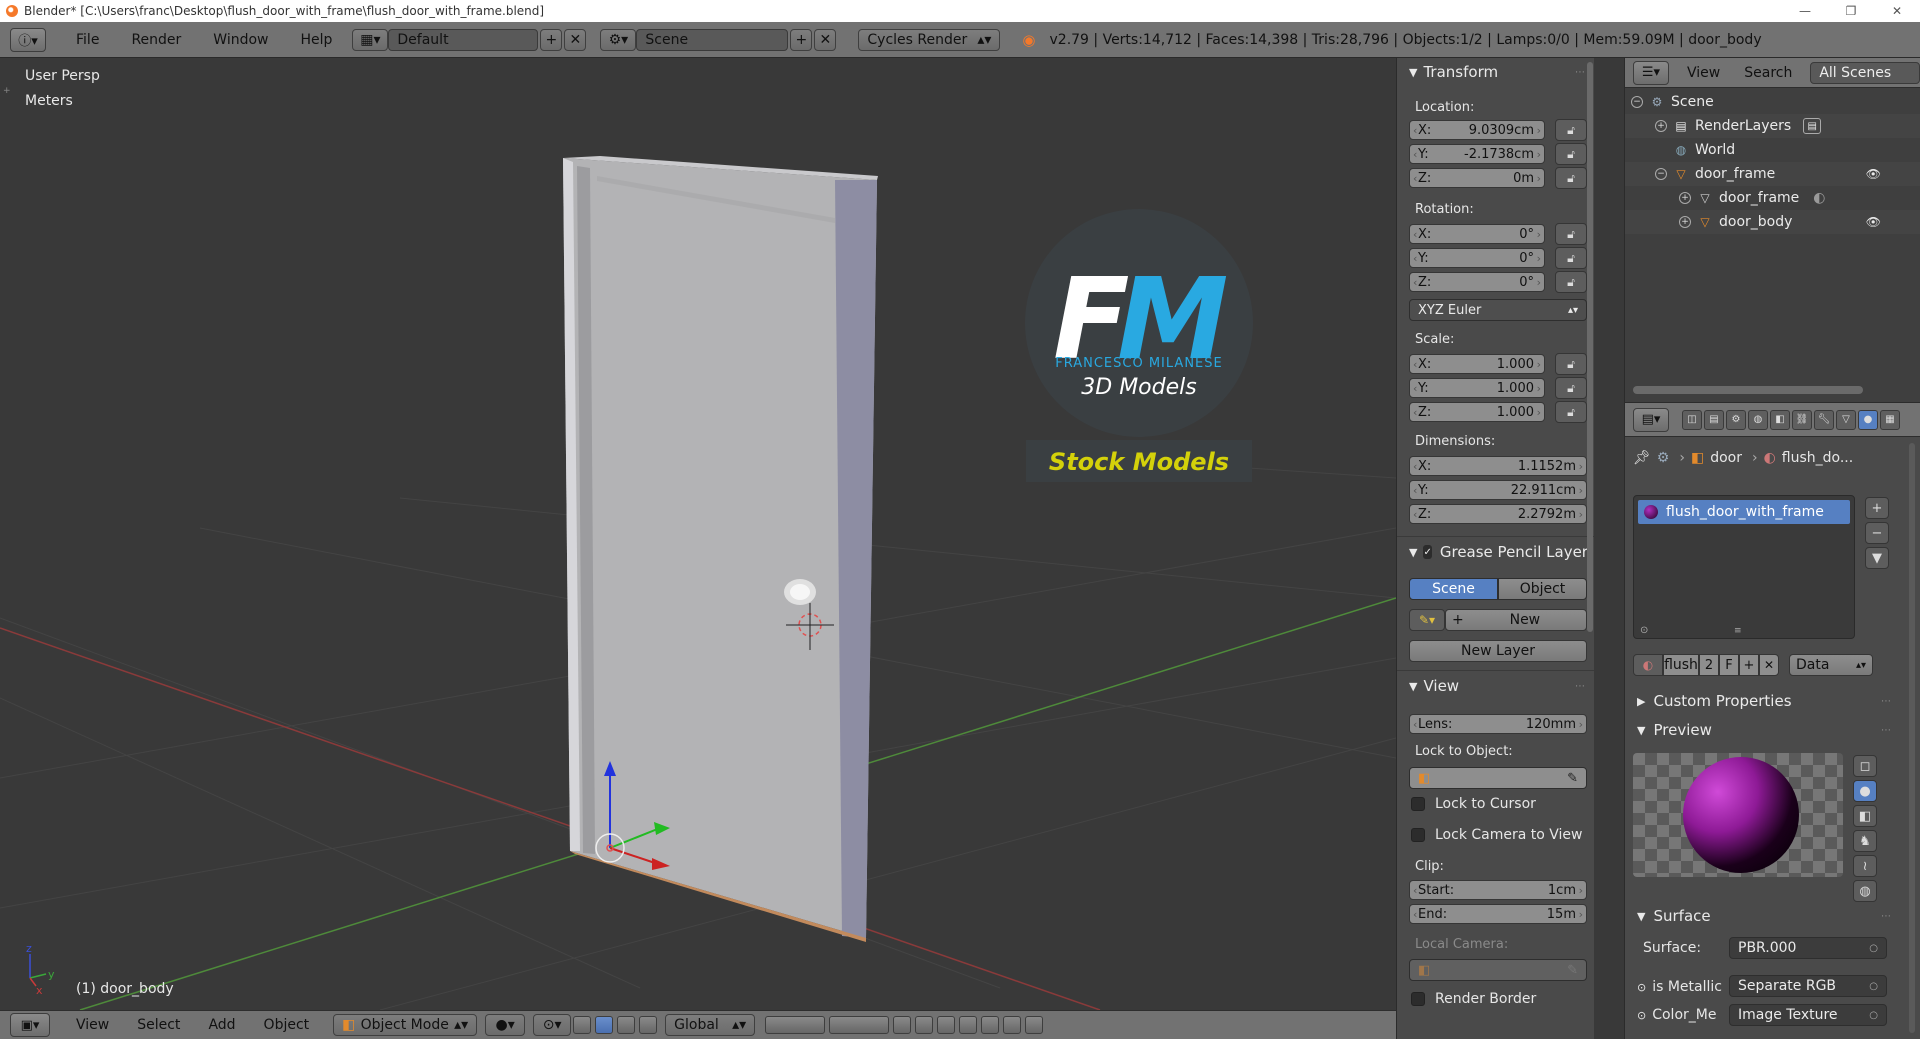  Describe the element at coordinates (1651, 72) in the screenshot. I see `editor-type-outliner-icon: ☰▾` at that location.